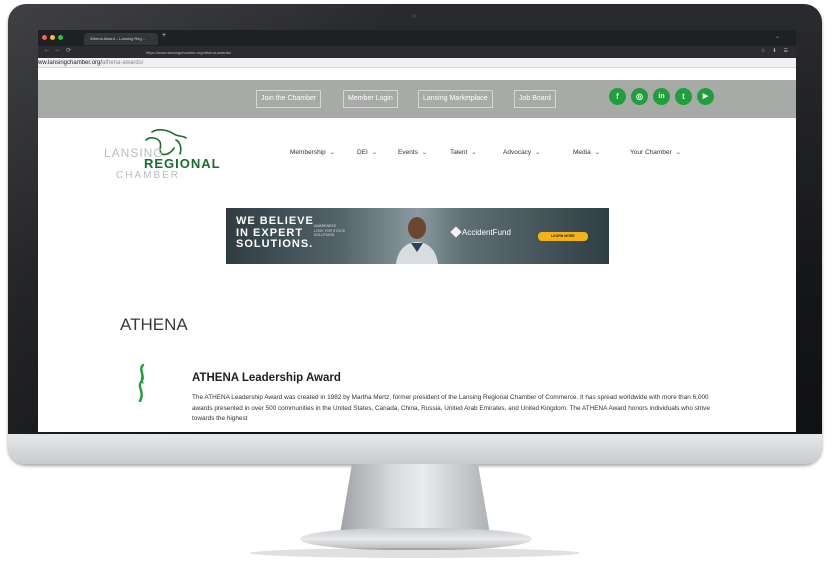 This screenshot has width=832, height=568. Describe the element at coordinates (617, 96) in the screenshot. I see `facebook-icon: f` at that location.